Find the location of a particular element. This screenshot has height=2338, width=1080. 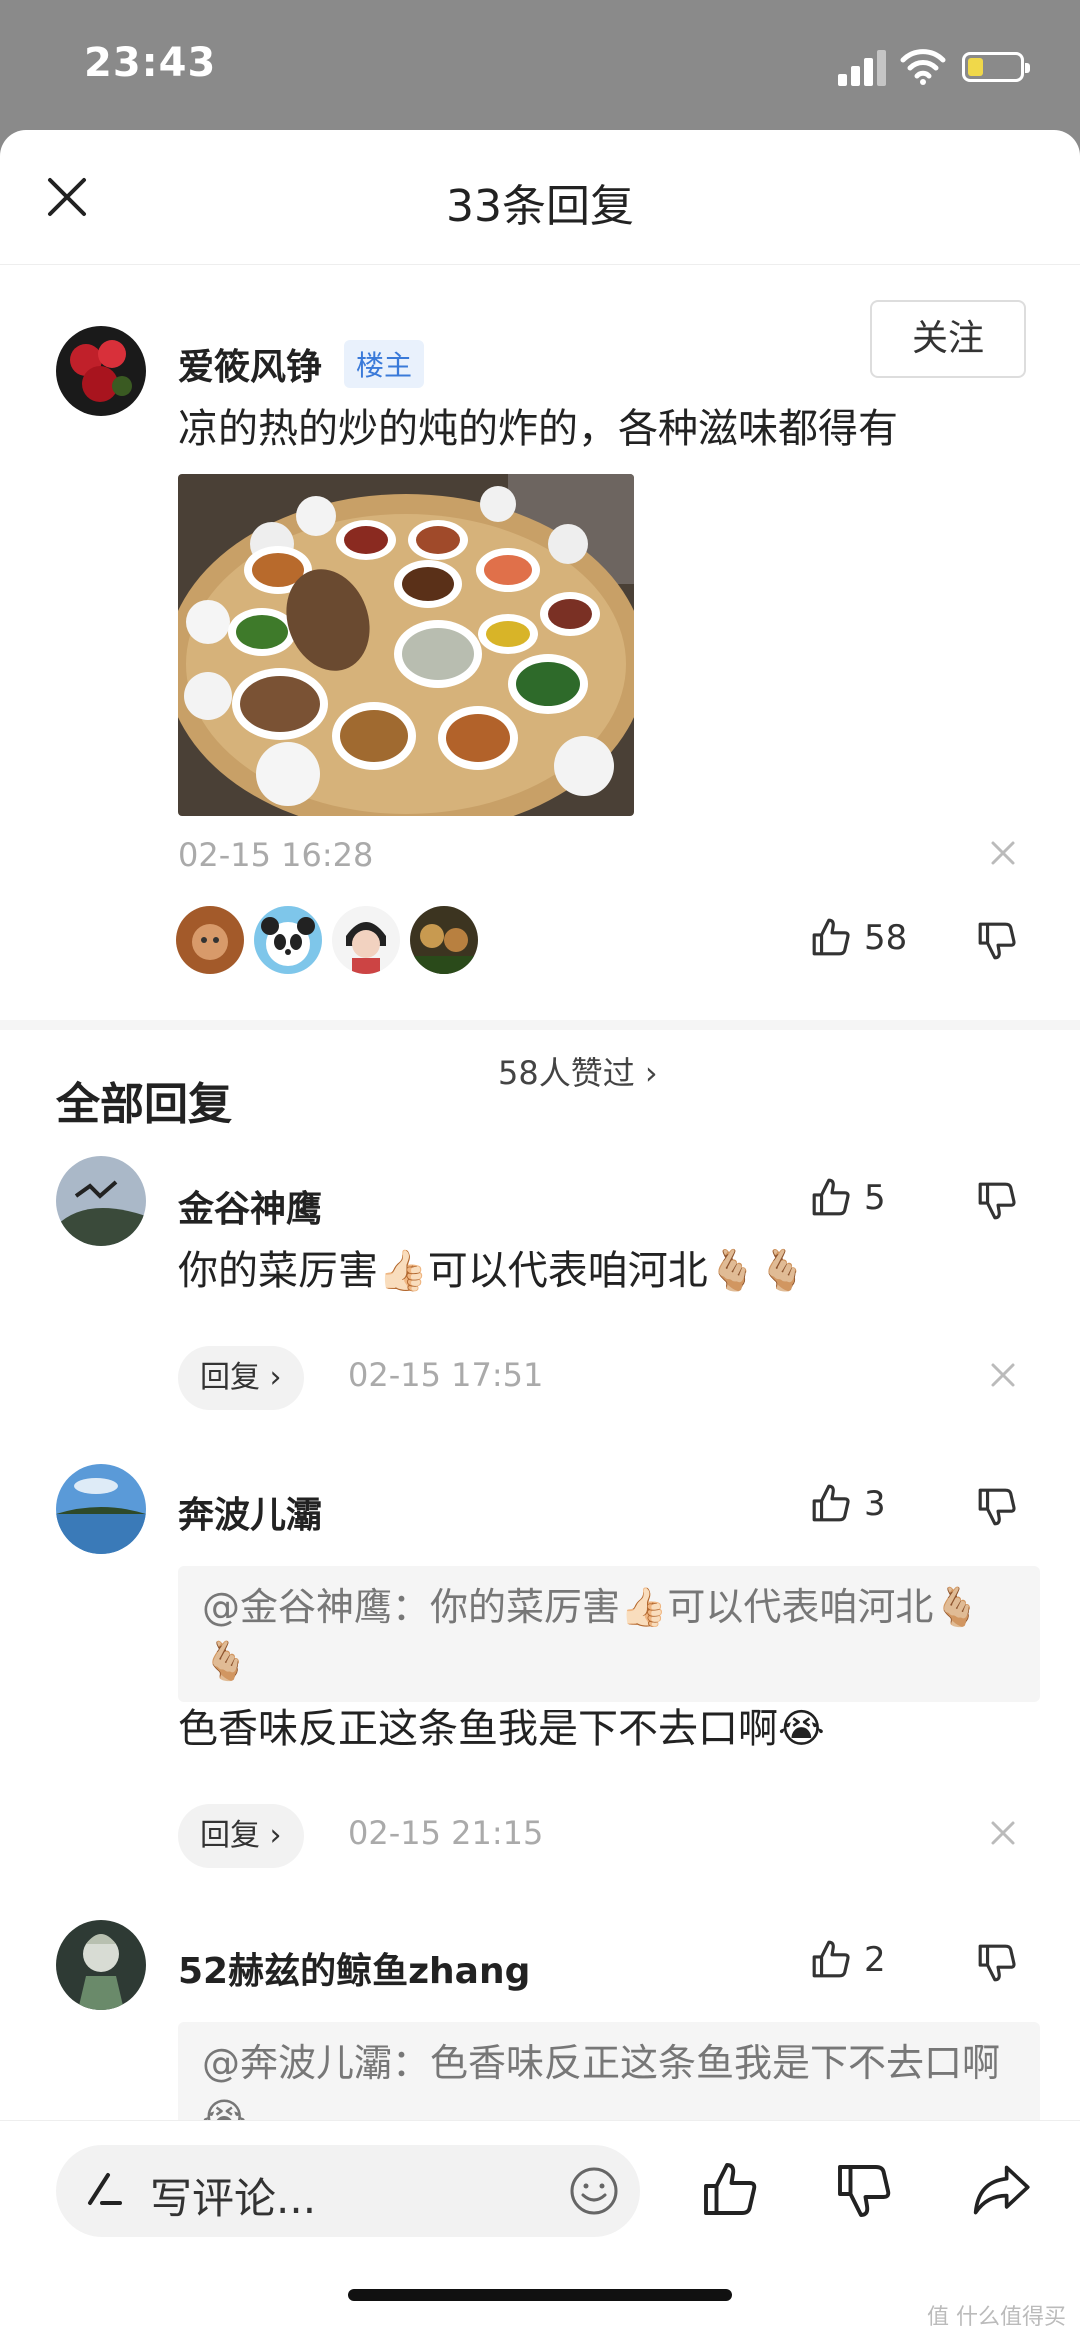

bottom-bar: 写评论... 值 什么值得买 is located at coordinates (540, 2229).